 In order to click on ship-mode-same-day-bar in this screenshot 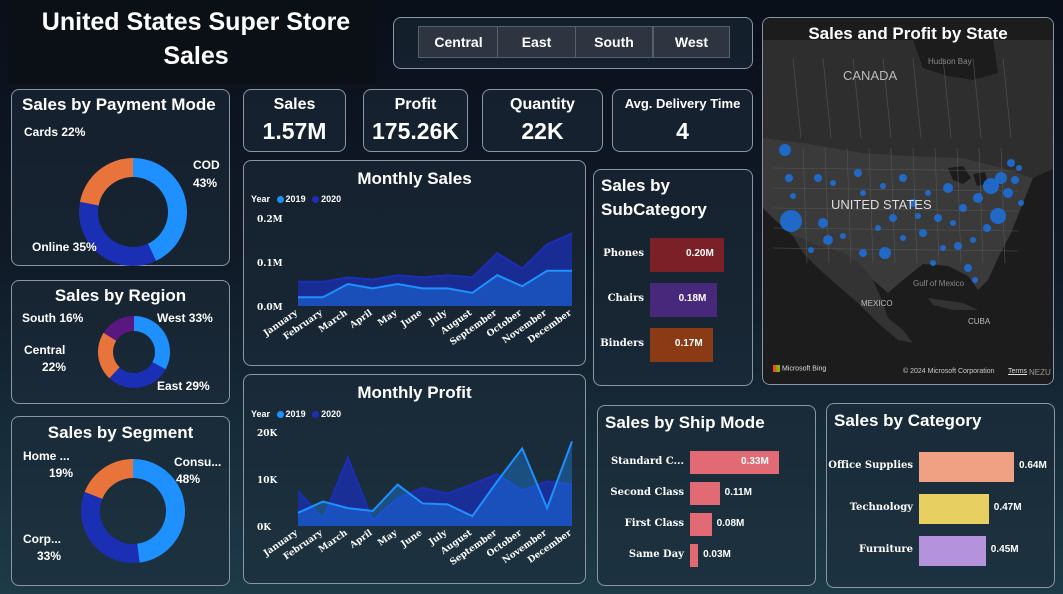, I will do `click(694, 555)`.